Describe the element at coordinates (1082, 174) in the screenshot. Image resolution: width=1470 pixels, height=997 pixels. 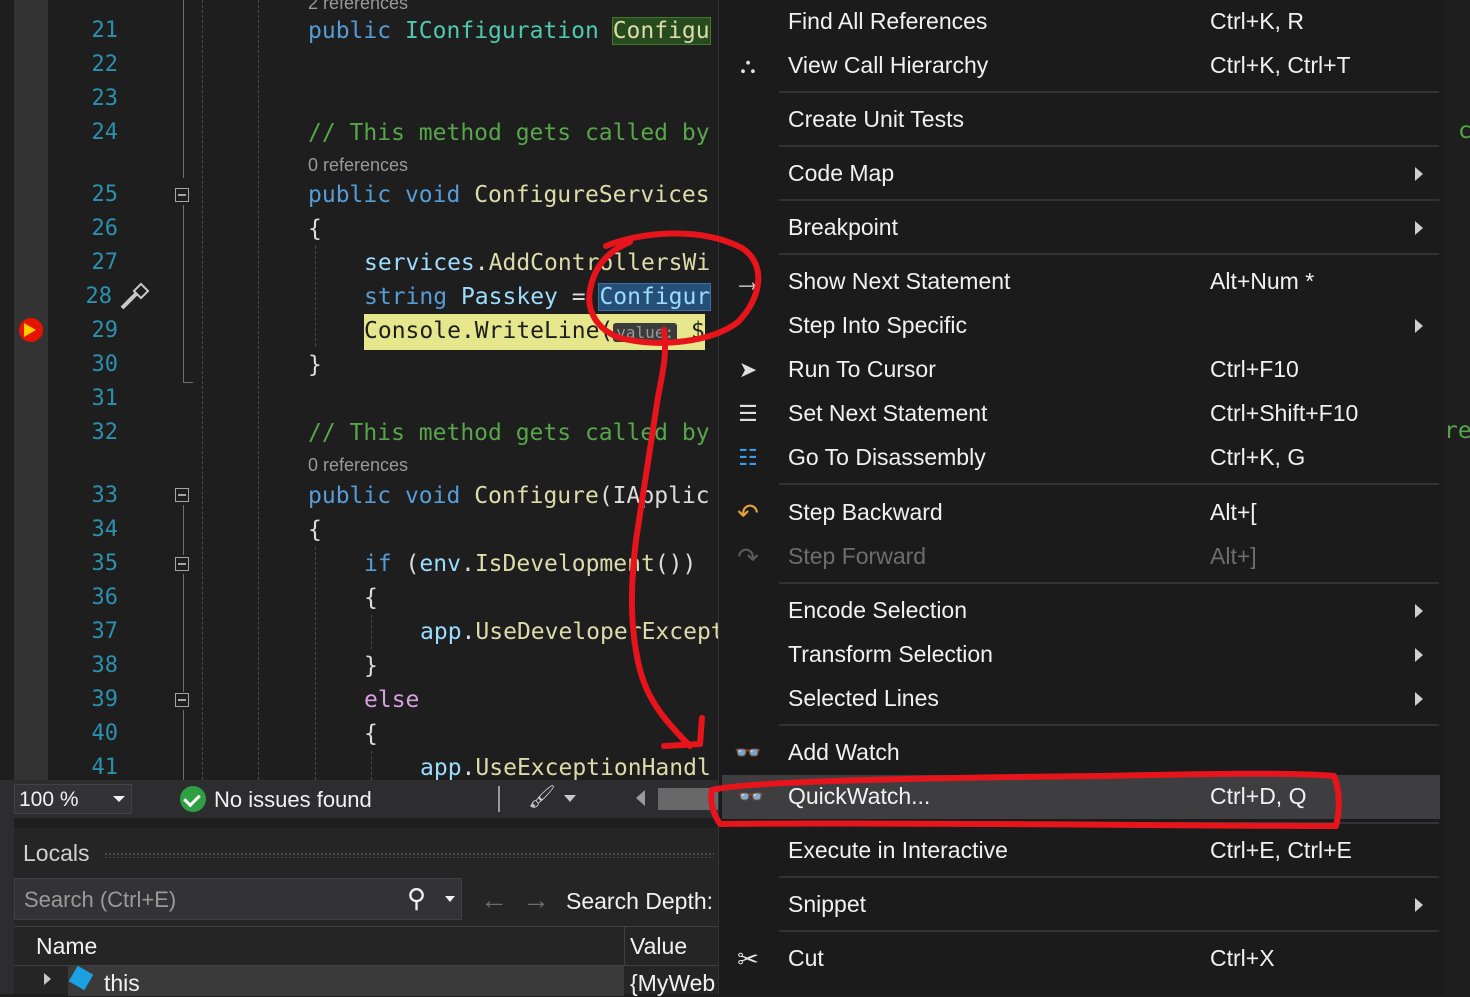
I see `menu-item-code-map: Code Map` at that location.